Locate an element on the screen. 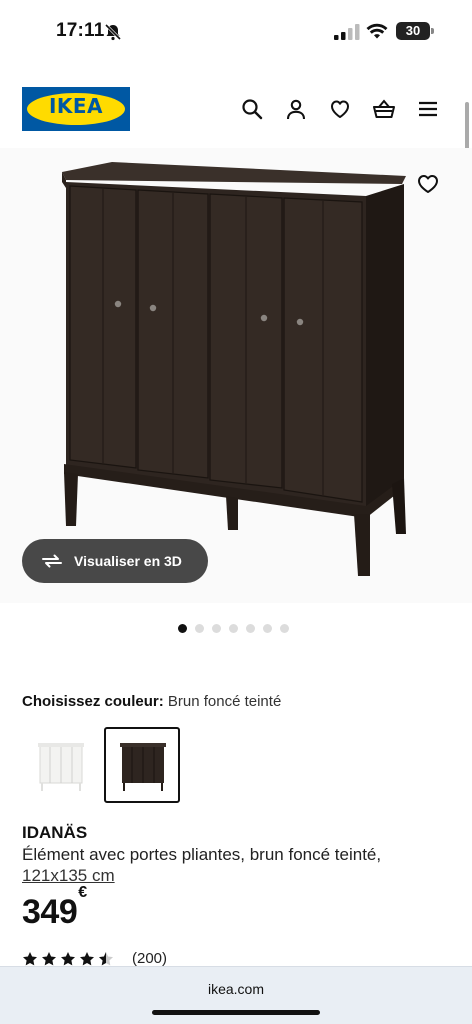 The height and width of the screenshot is (1024, 472). white-cabinet-thumbnail is located at coordinates (61, 767).